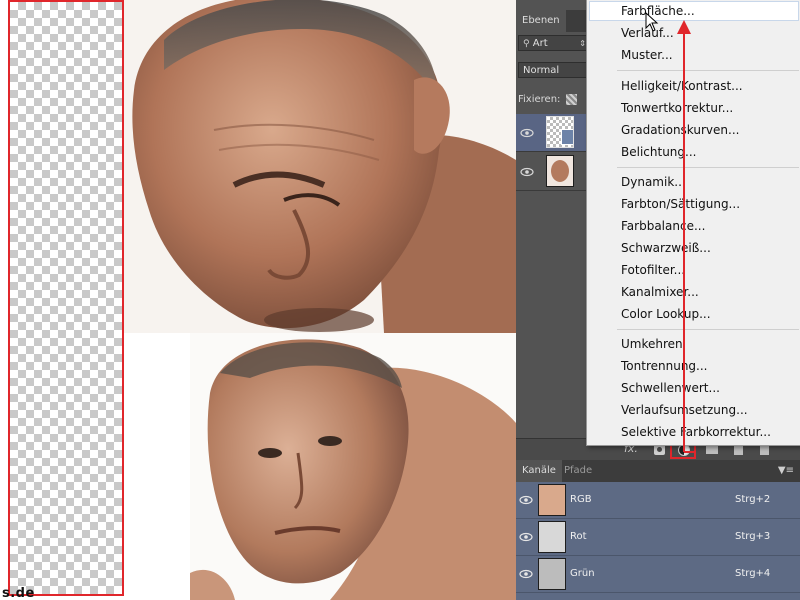  I want to click on lock-transparent-pixels-icon, so click(571, 99).